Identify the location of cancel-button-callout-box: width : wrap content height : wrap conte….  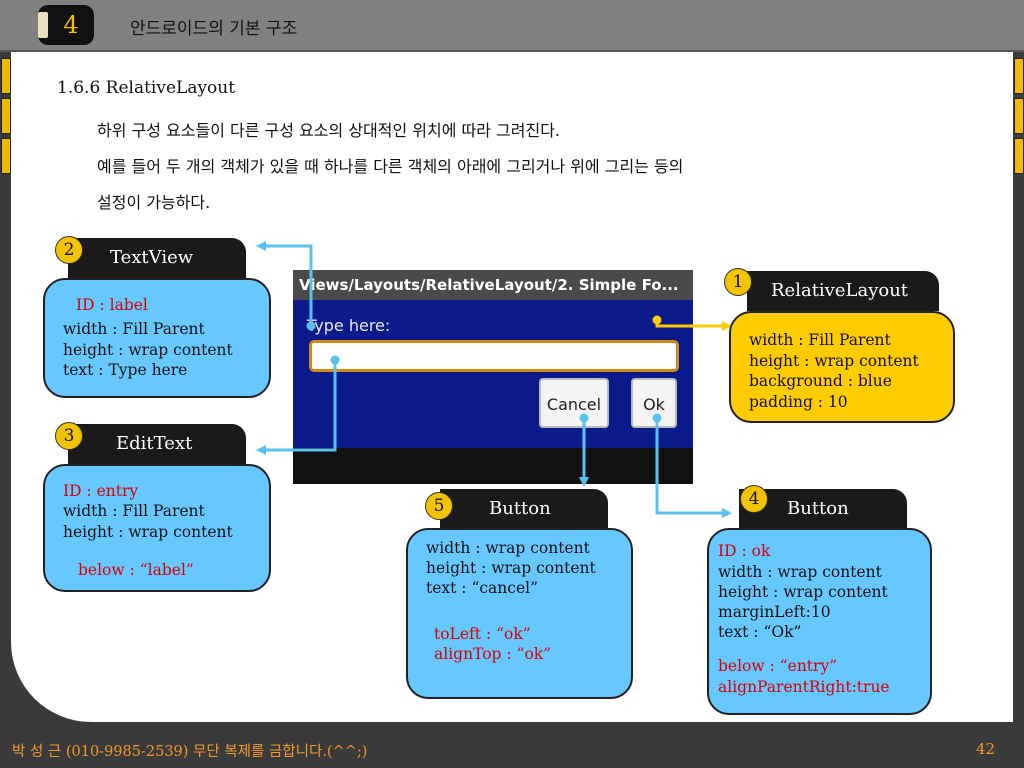
(519, 613).